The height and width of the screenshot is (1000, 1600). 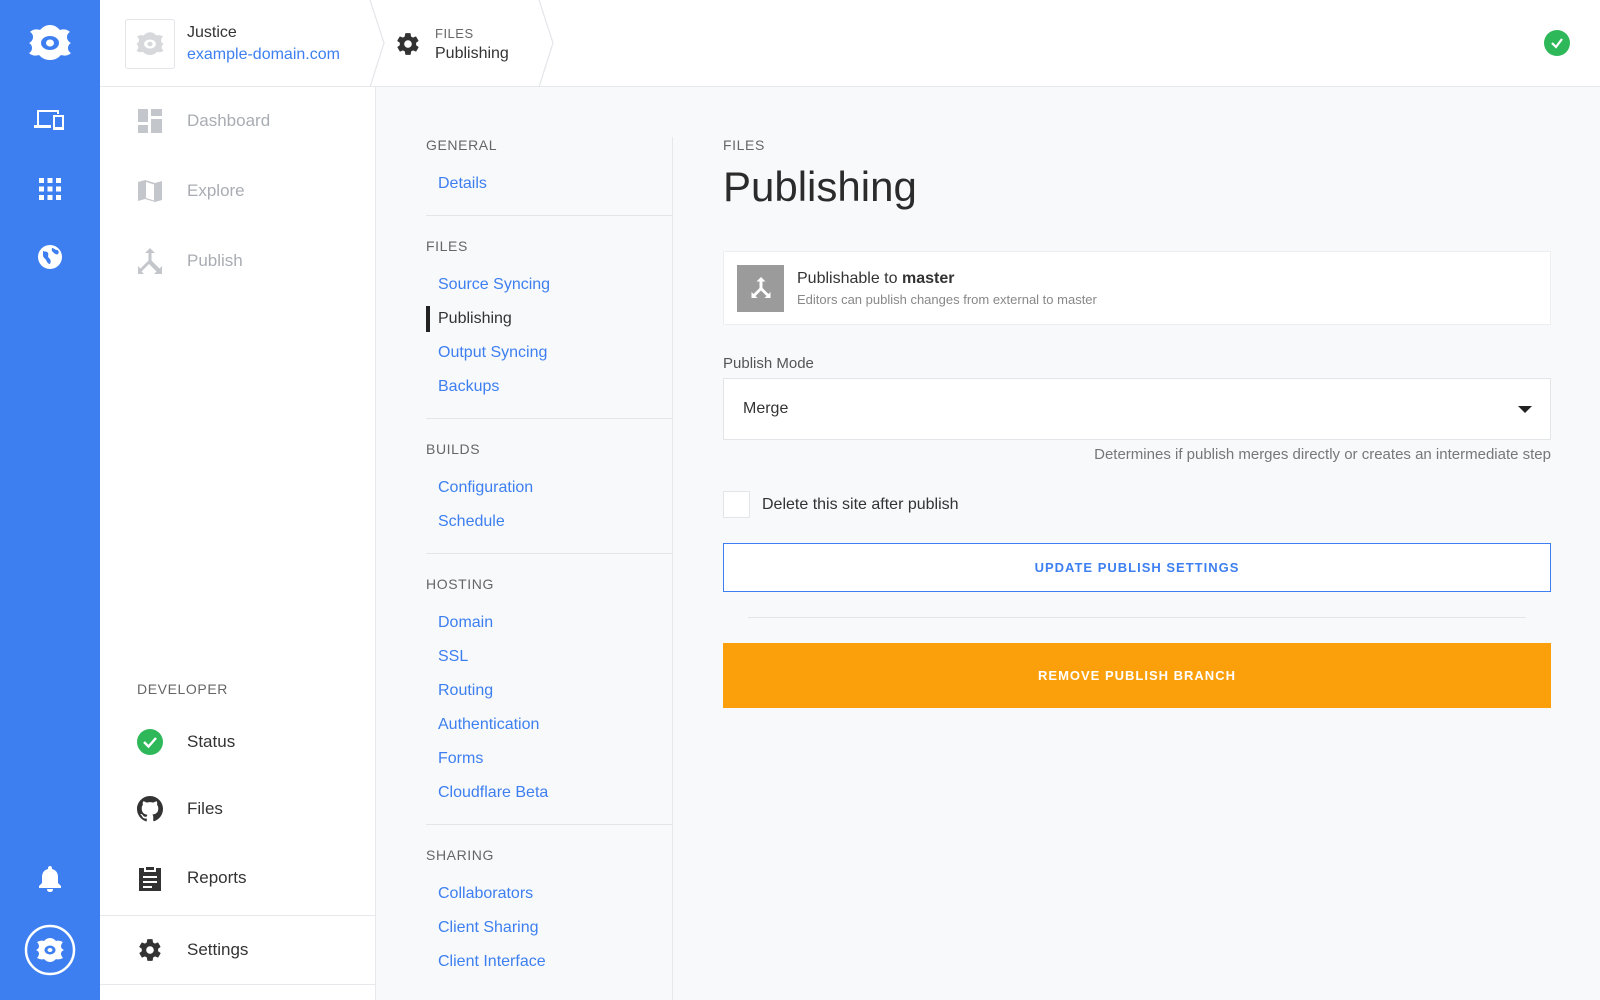 I want to click on subnav-link-routing: Routing, so click(x=549, y=691).